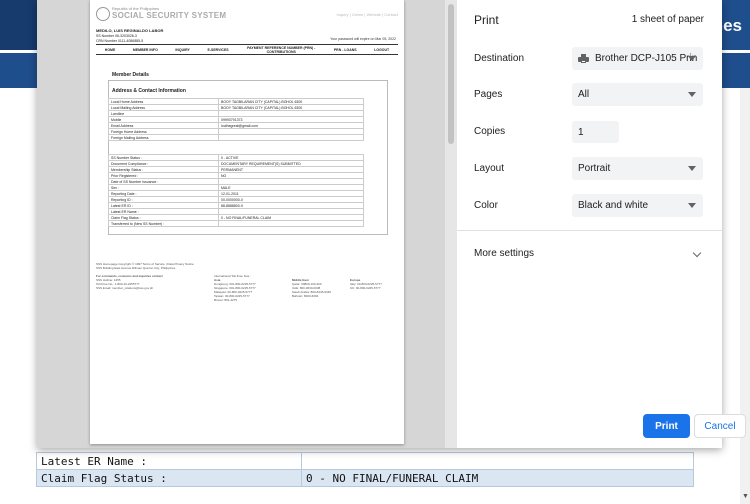 The height and width of the screenshot is (504, 750). What do you see at coordinates (182, 49) in the screenshot?
I see `preview-menu-item: INQUIRY` at bounding box center [182, 49].